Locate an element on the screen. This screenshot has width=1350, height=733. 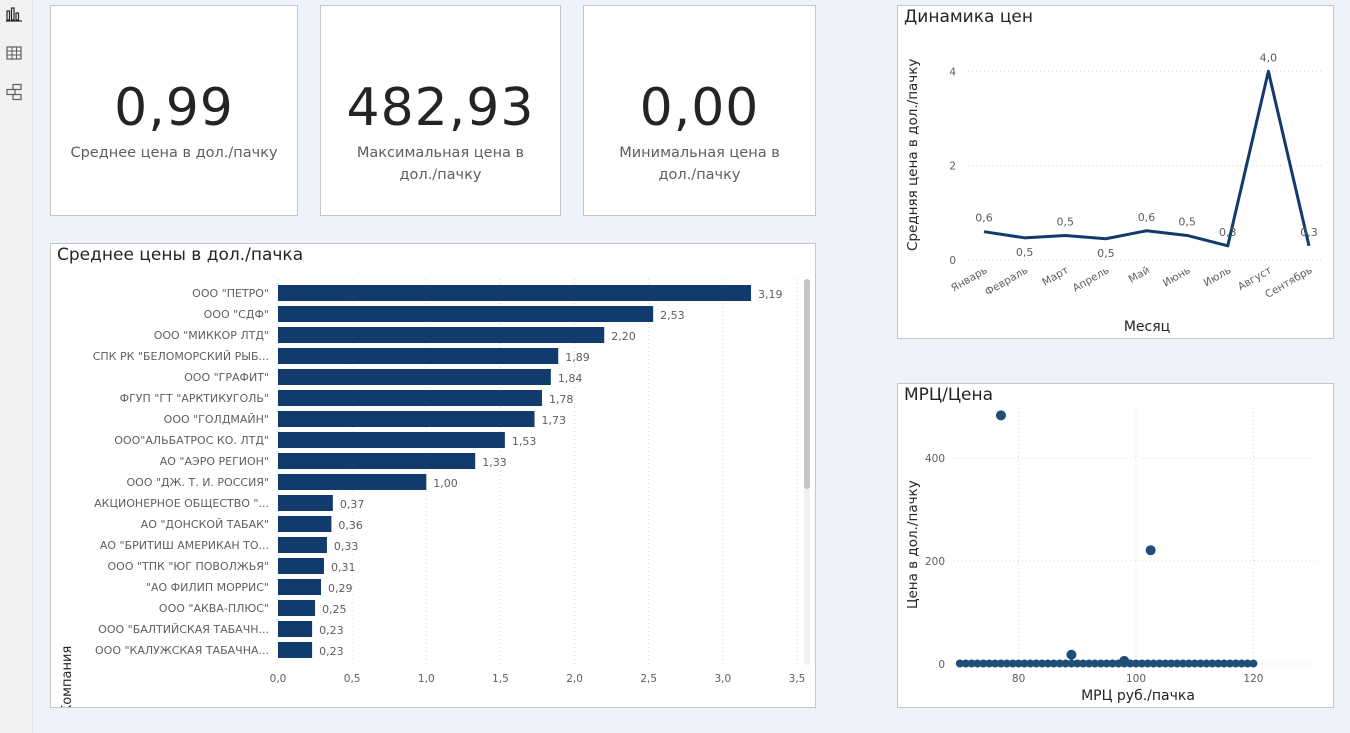
y-axis-title: Средняя цена в дол./пачку is located at coordinates (913, 155).